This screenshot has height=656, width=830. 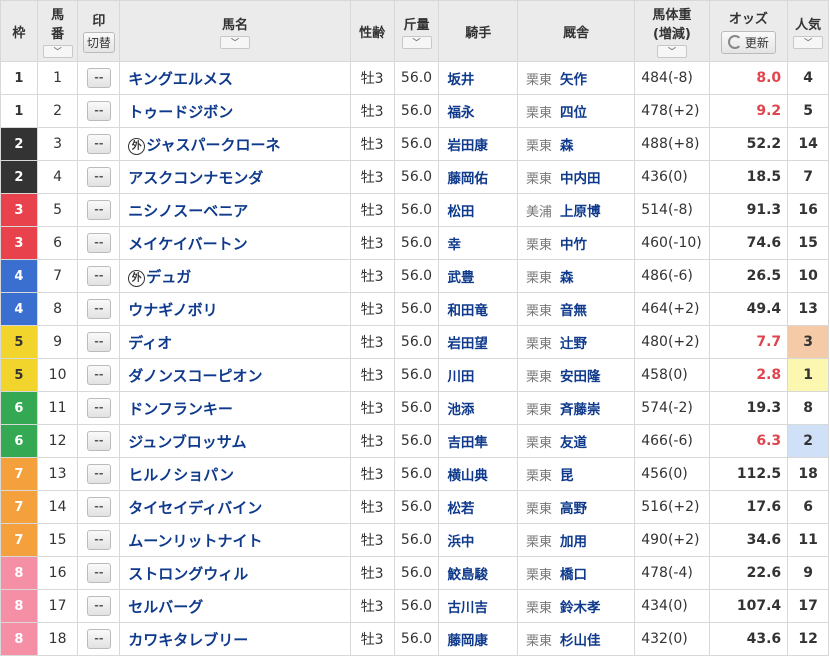 What do you see at coordinates (467, 311) in the screenshot?
I see `jockey-link: 和田竜` at bounding box center [467, 311].